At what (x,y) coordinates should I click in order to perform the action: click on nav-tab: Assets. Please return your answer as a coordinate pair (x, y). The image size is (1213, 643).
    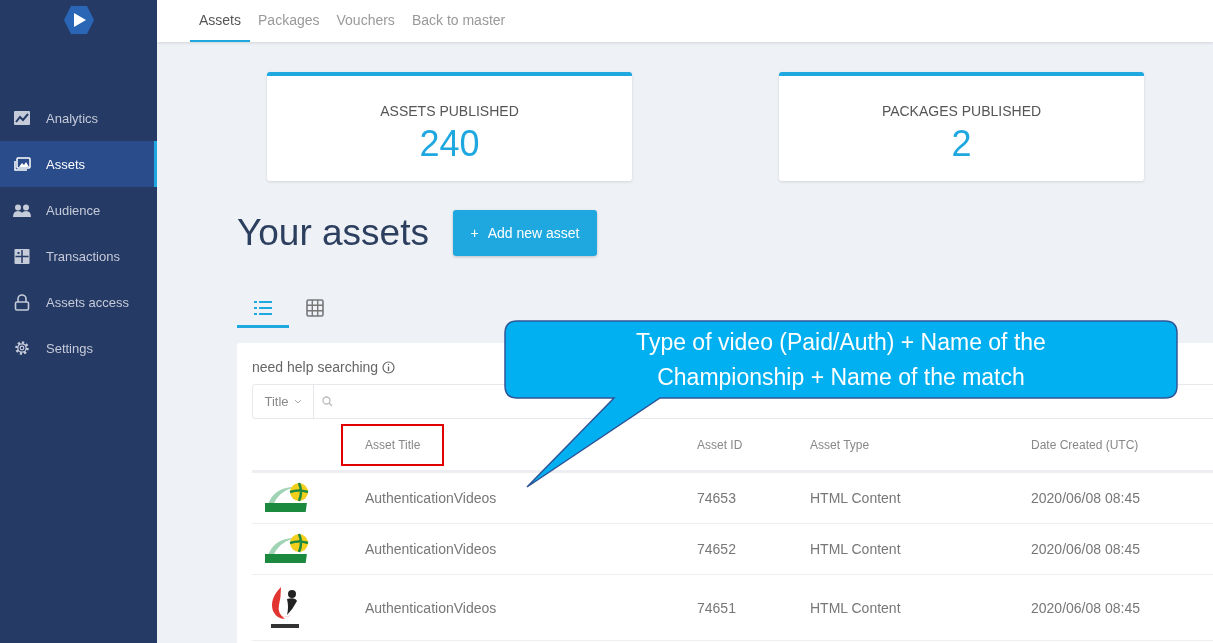
    Looking at the image, I should click on (220, 21).